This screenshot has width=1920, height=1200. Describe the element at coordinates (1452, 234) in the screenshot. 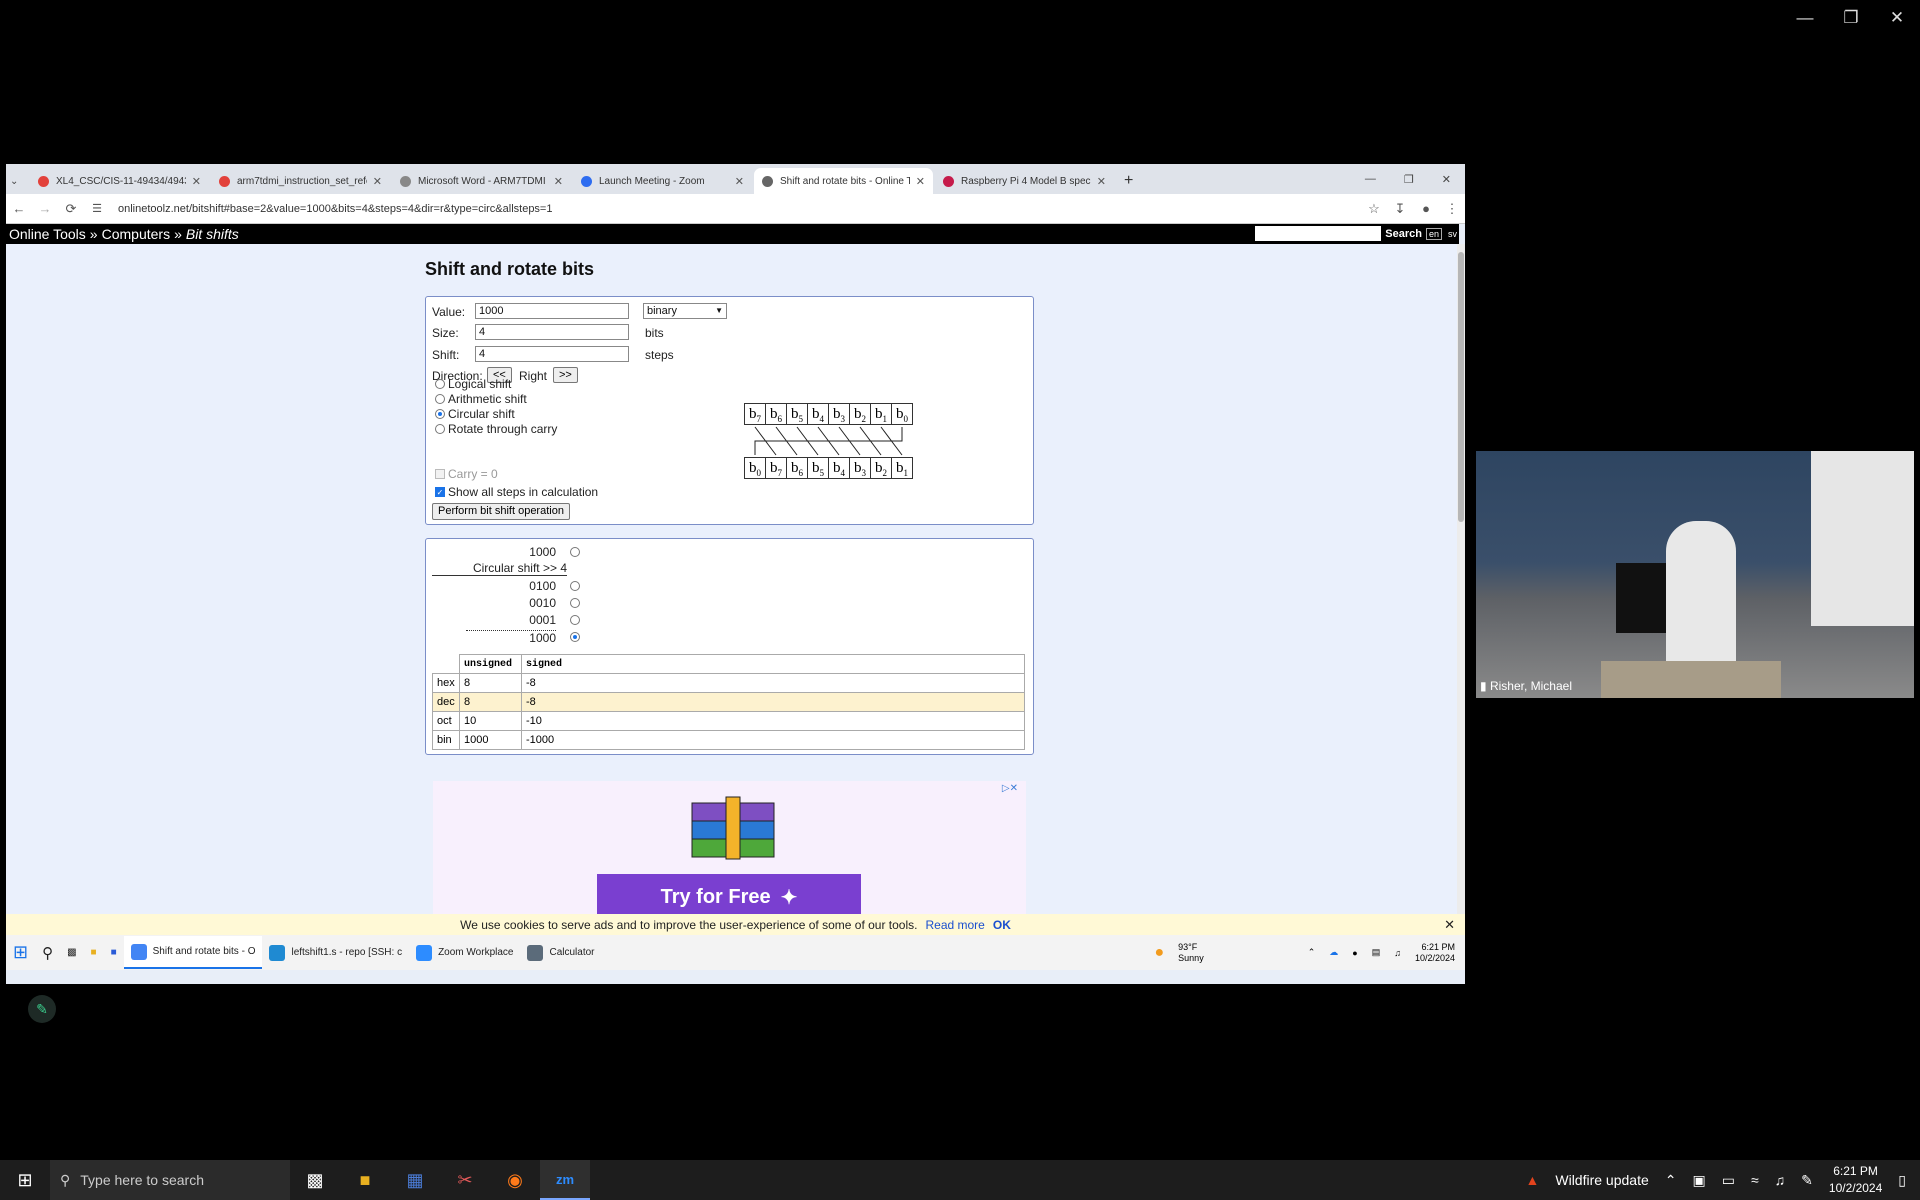

I see `lang-sv-button: sv` at that location.